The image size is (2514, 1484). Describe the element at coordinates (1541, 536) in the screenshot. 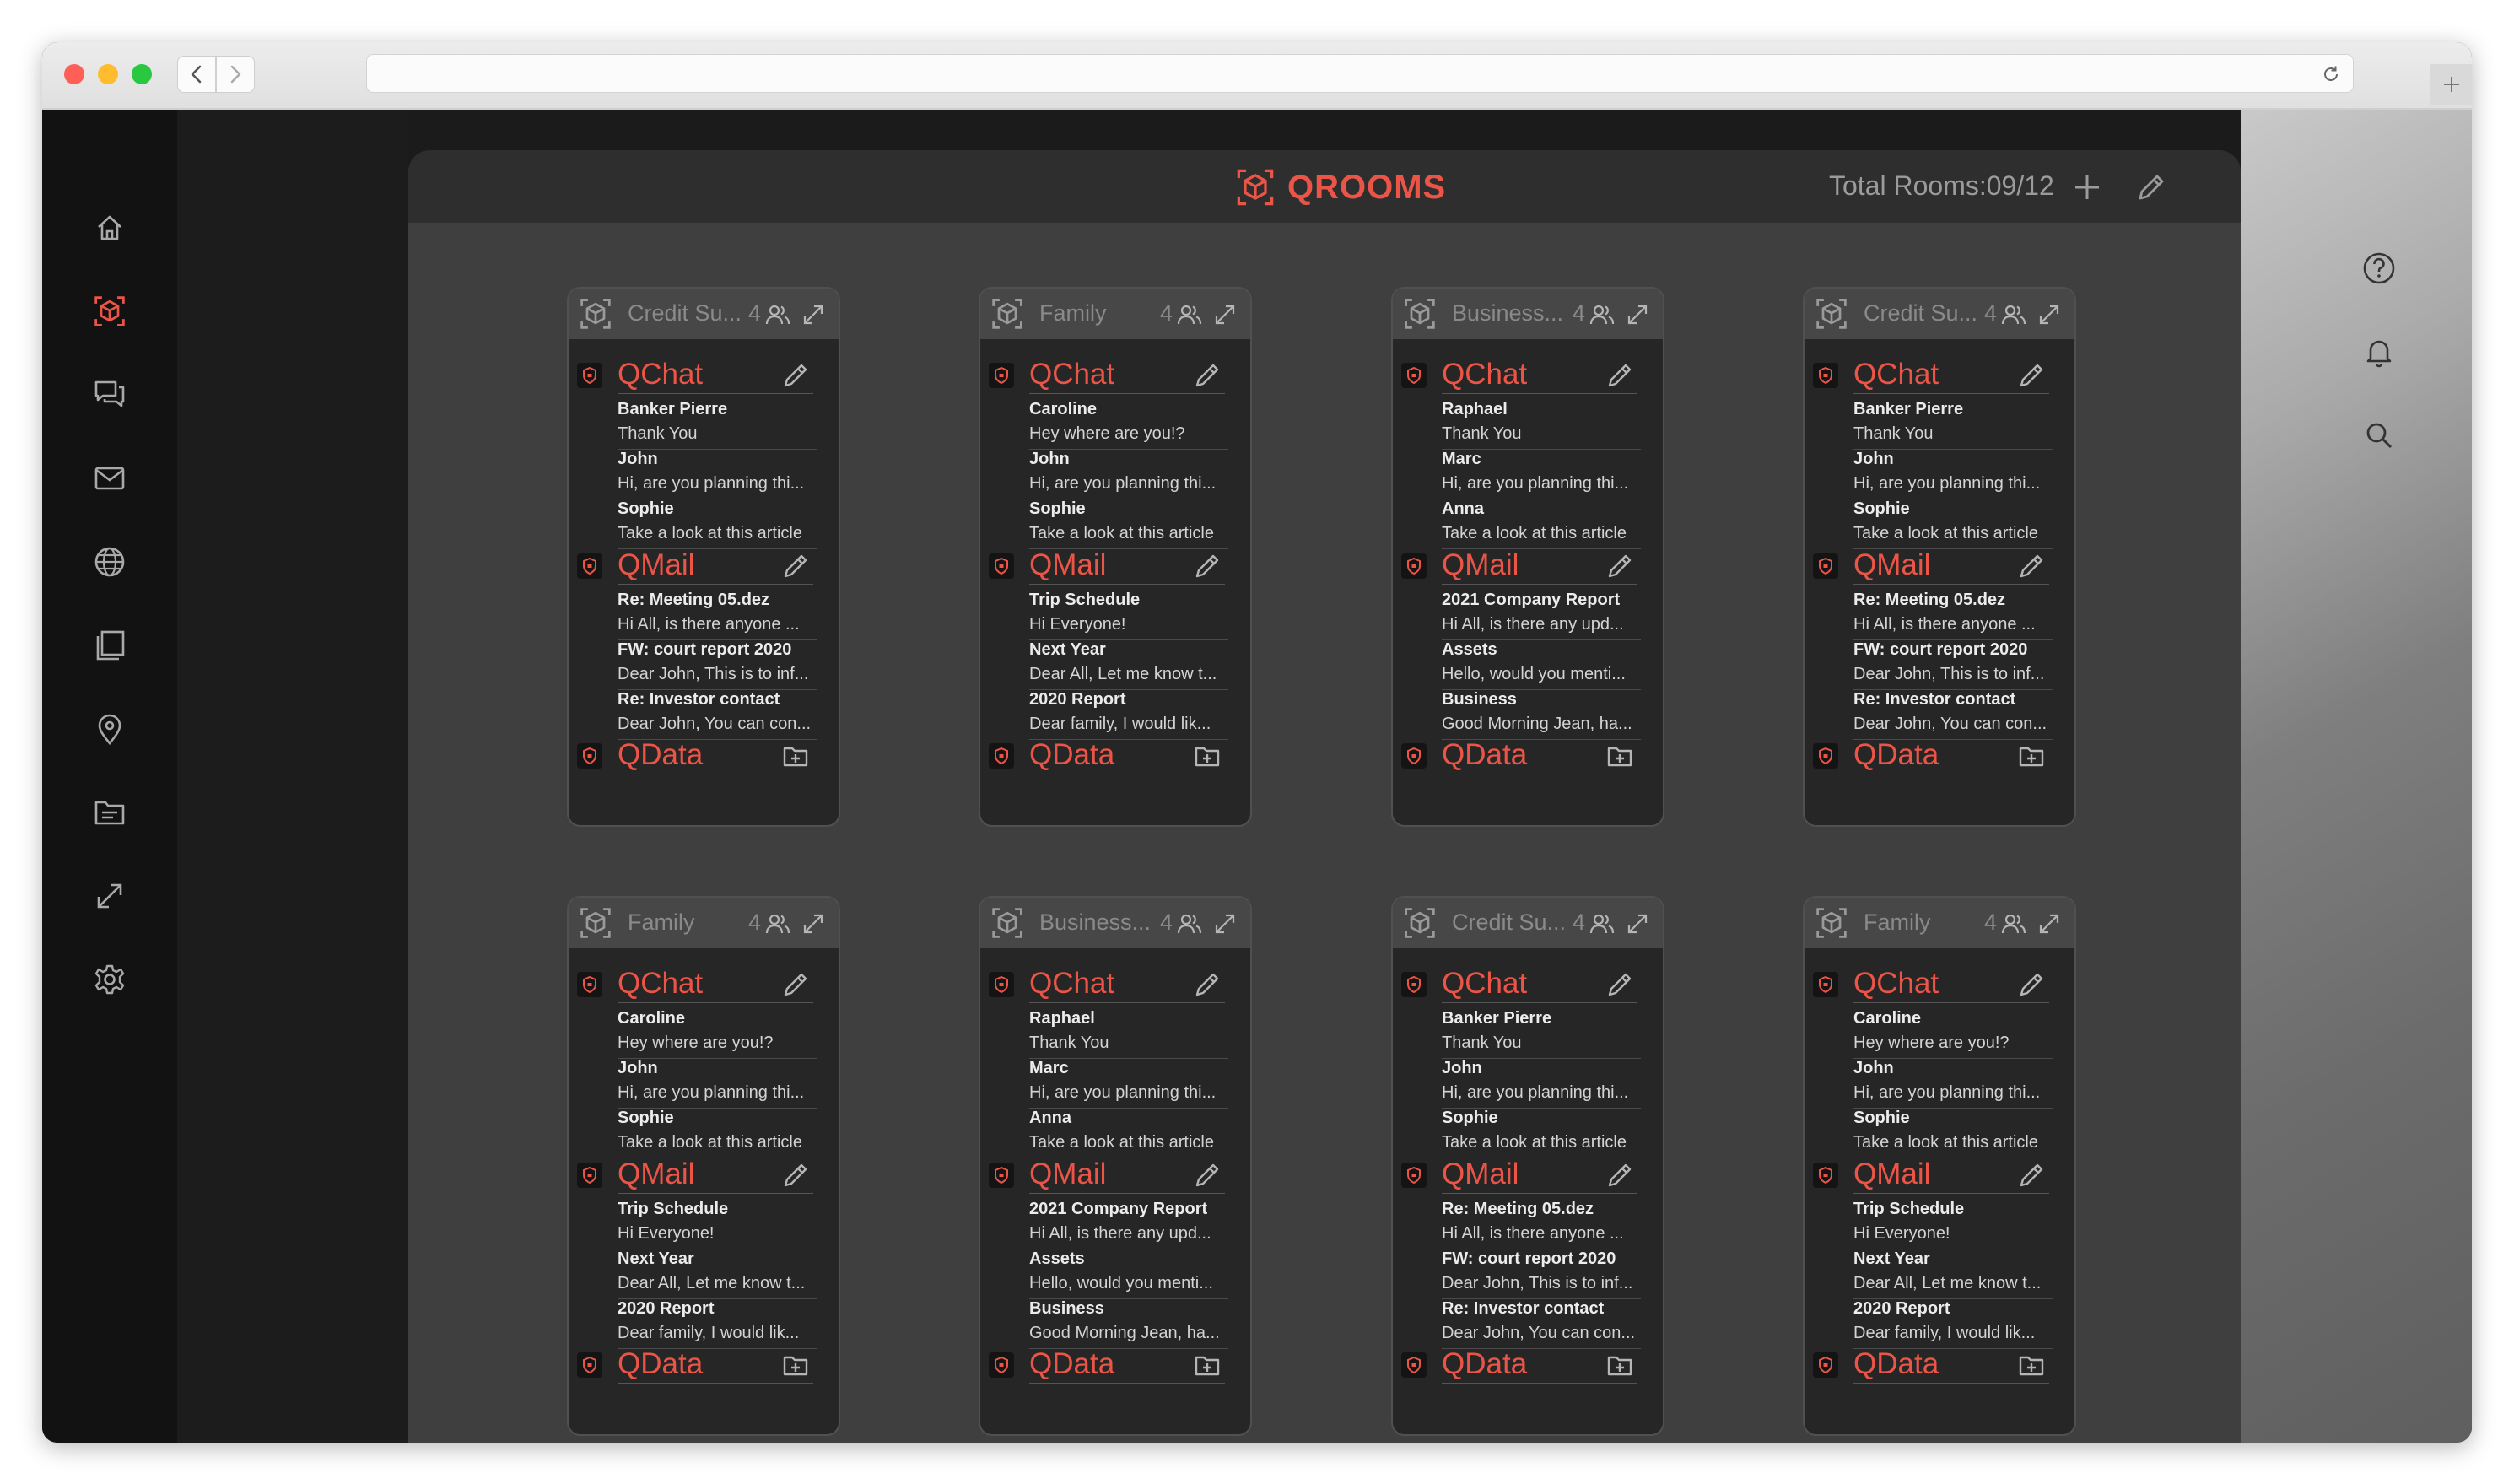

I see `message-preview: Take a look at this article` at that location.